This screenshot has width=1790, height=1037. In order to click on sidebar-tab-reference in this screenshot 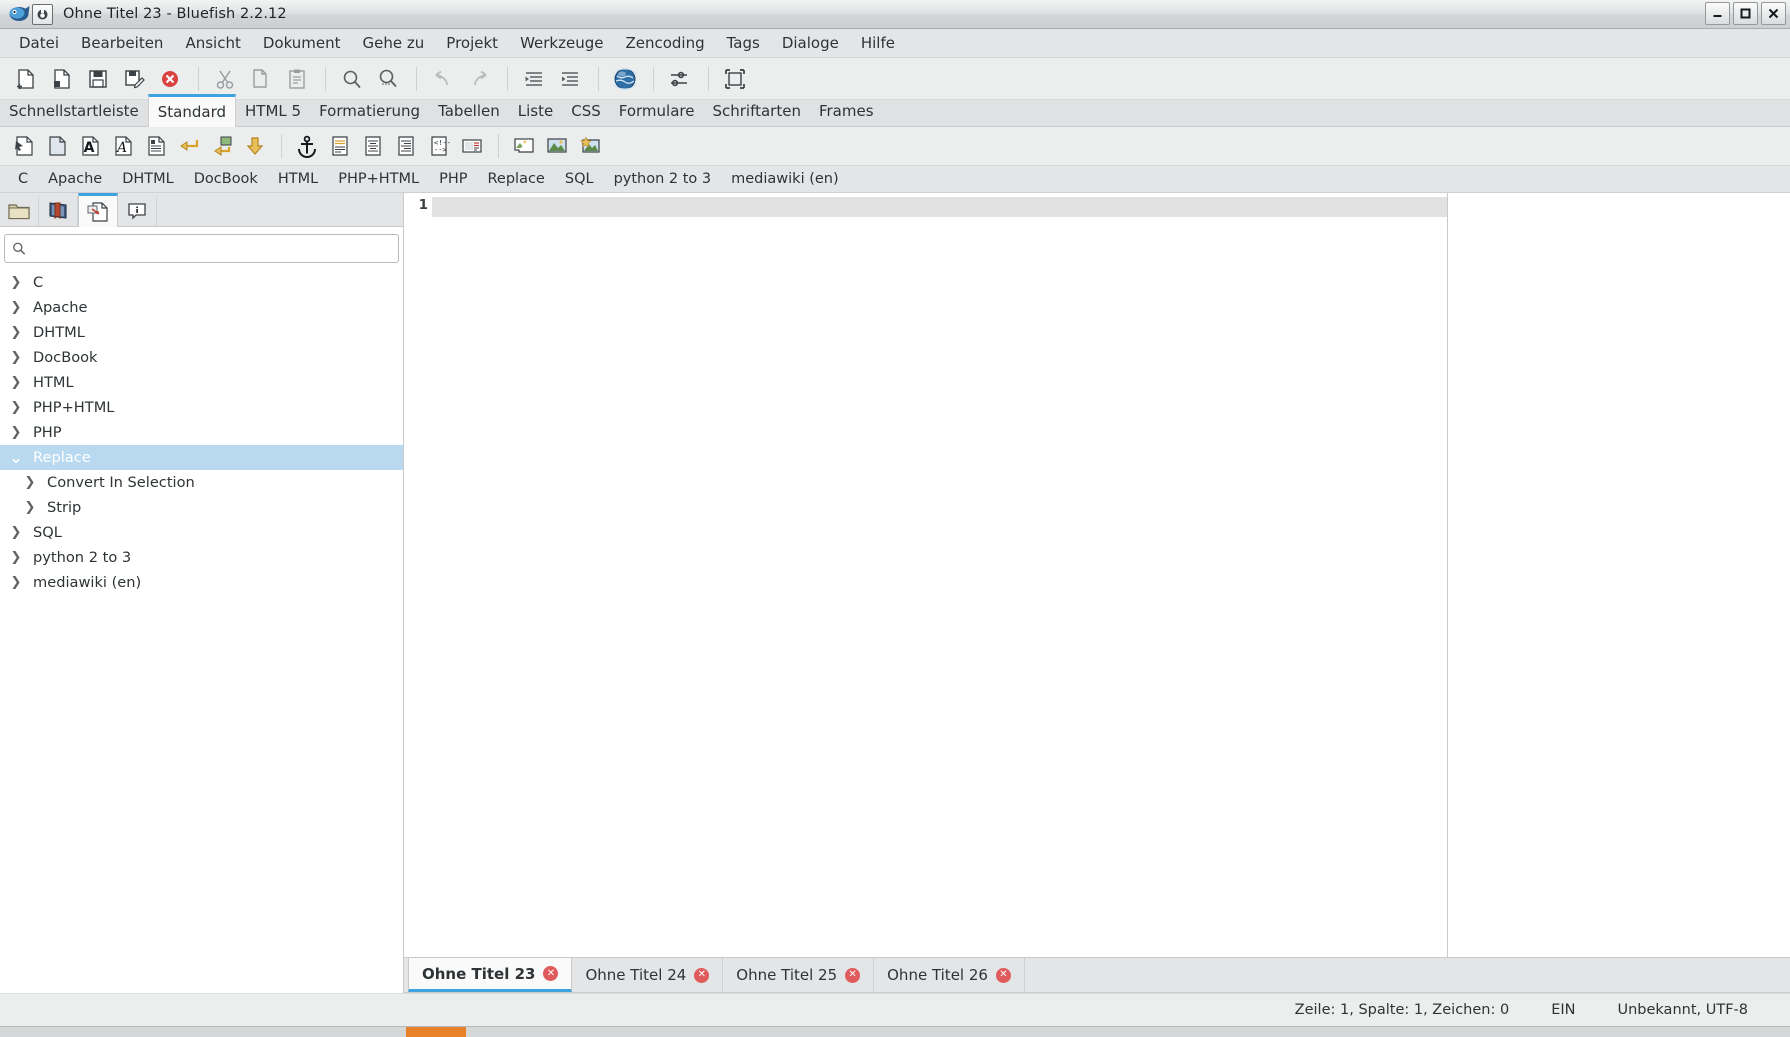, I will do `click(137, 211)`.